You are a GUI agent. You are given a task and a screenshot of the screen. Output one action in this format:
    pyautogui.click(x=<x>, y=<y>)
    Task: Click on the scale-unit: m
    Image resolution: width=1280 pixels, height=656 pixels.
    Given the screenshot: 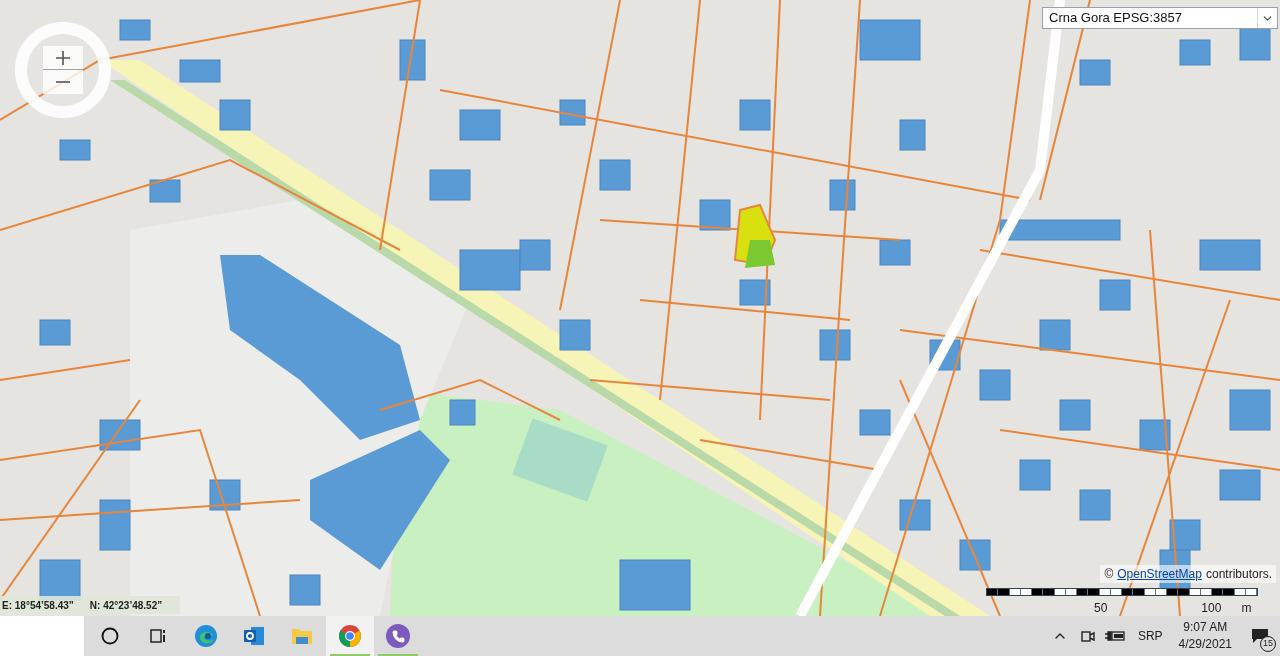 What is the action you would take?
    pyautogui.click(x=1246, y=608)
    